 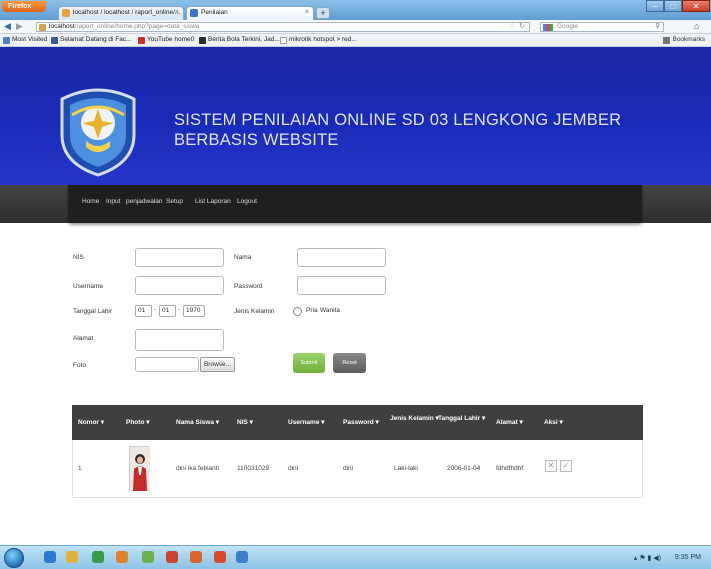 What do you see at coordinates (98, 557) in the screenshot?
I see `media-icon` at bounding box center [98, 557].